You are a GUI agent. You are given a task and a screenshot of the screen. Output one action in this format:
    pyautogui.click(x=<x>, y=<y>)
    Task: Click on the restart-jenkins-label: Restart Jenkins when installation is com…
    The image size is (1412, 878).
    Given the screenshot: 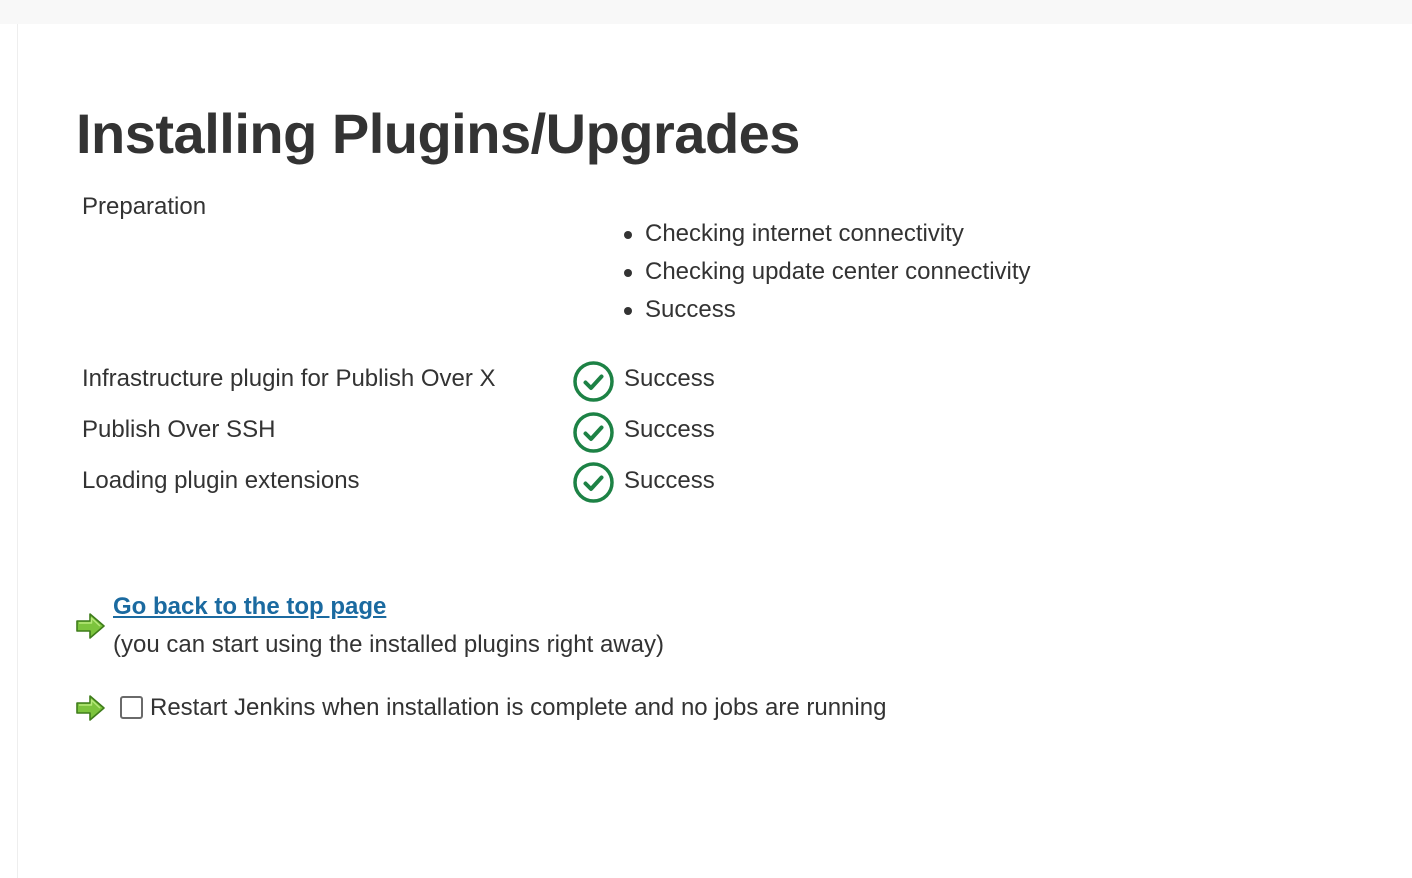 What is the action you would take?
    pyautogui.click(x=518, y=708)
    